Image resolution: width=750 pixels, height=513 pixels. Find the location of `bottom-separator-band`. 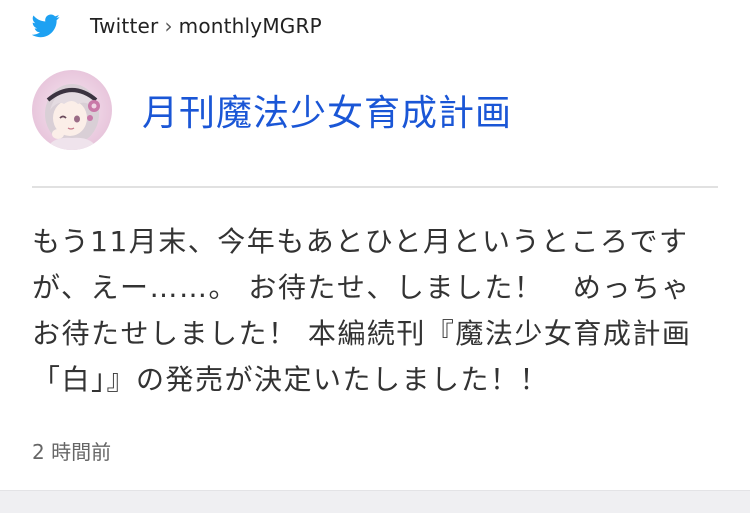

bottom-separator-band is located at coordinates (375, 501).